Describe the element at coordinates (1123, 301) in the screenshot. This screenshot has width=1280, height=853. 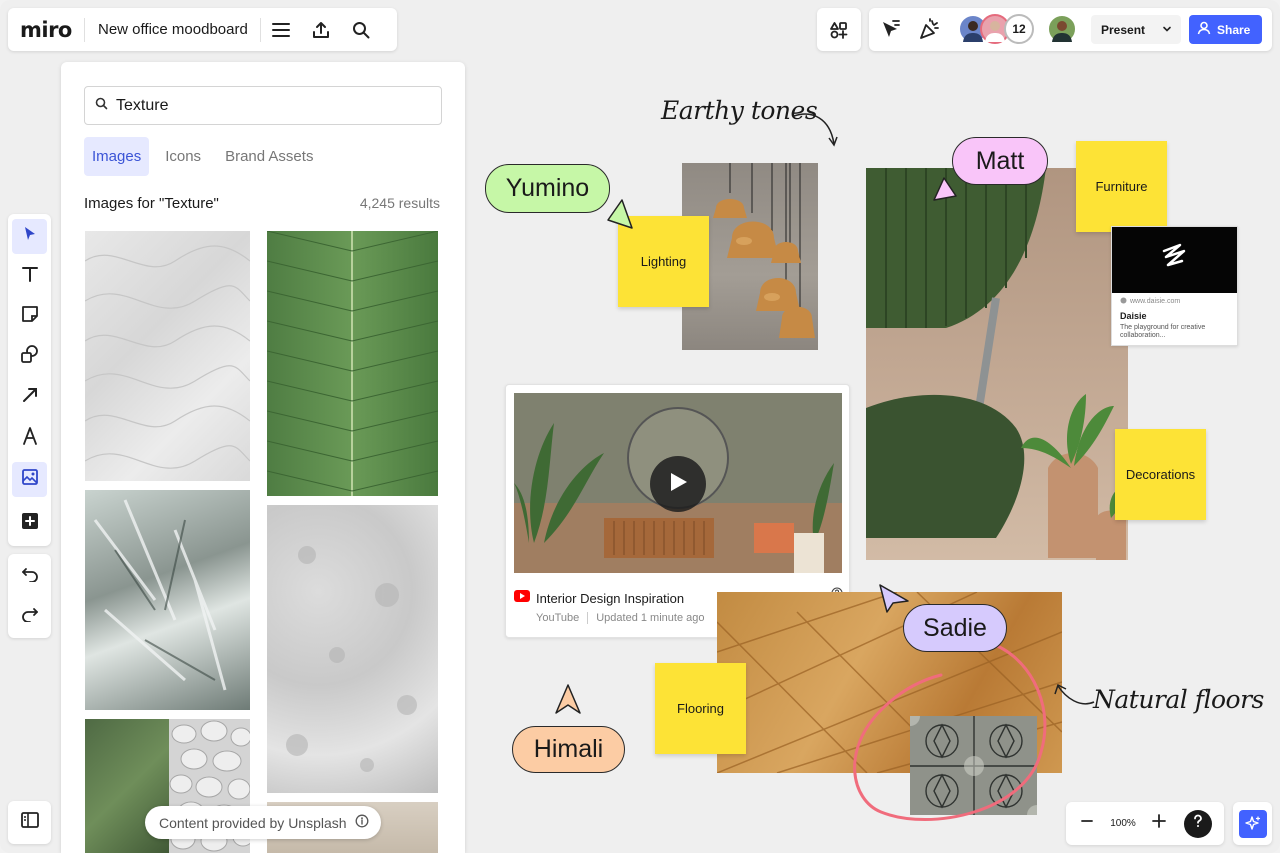
I see `globe-icon` at that location.